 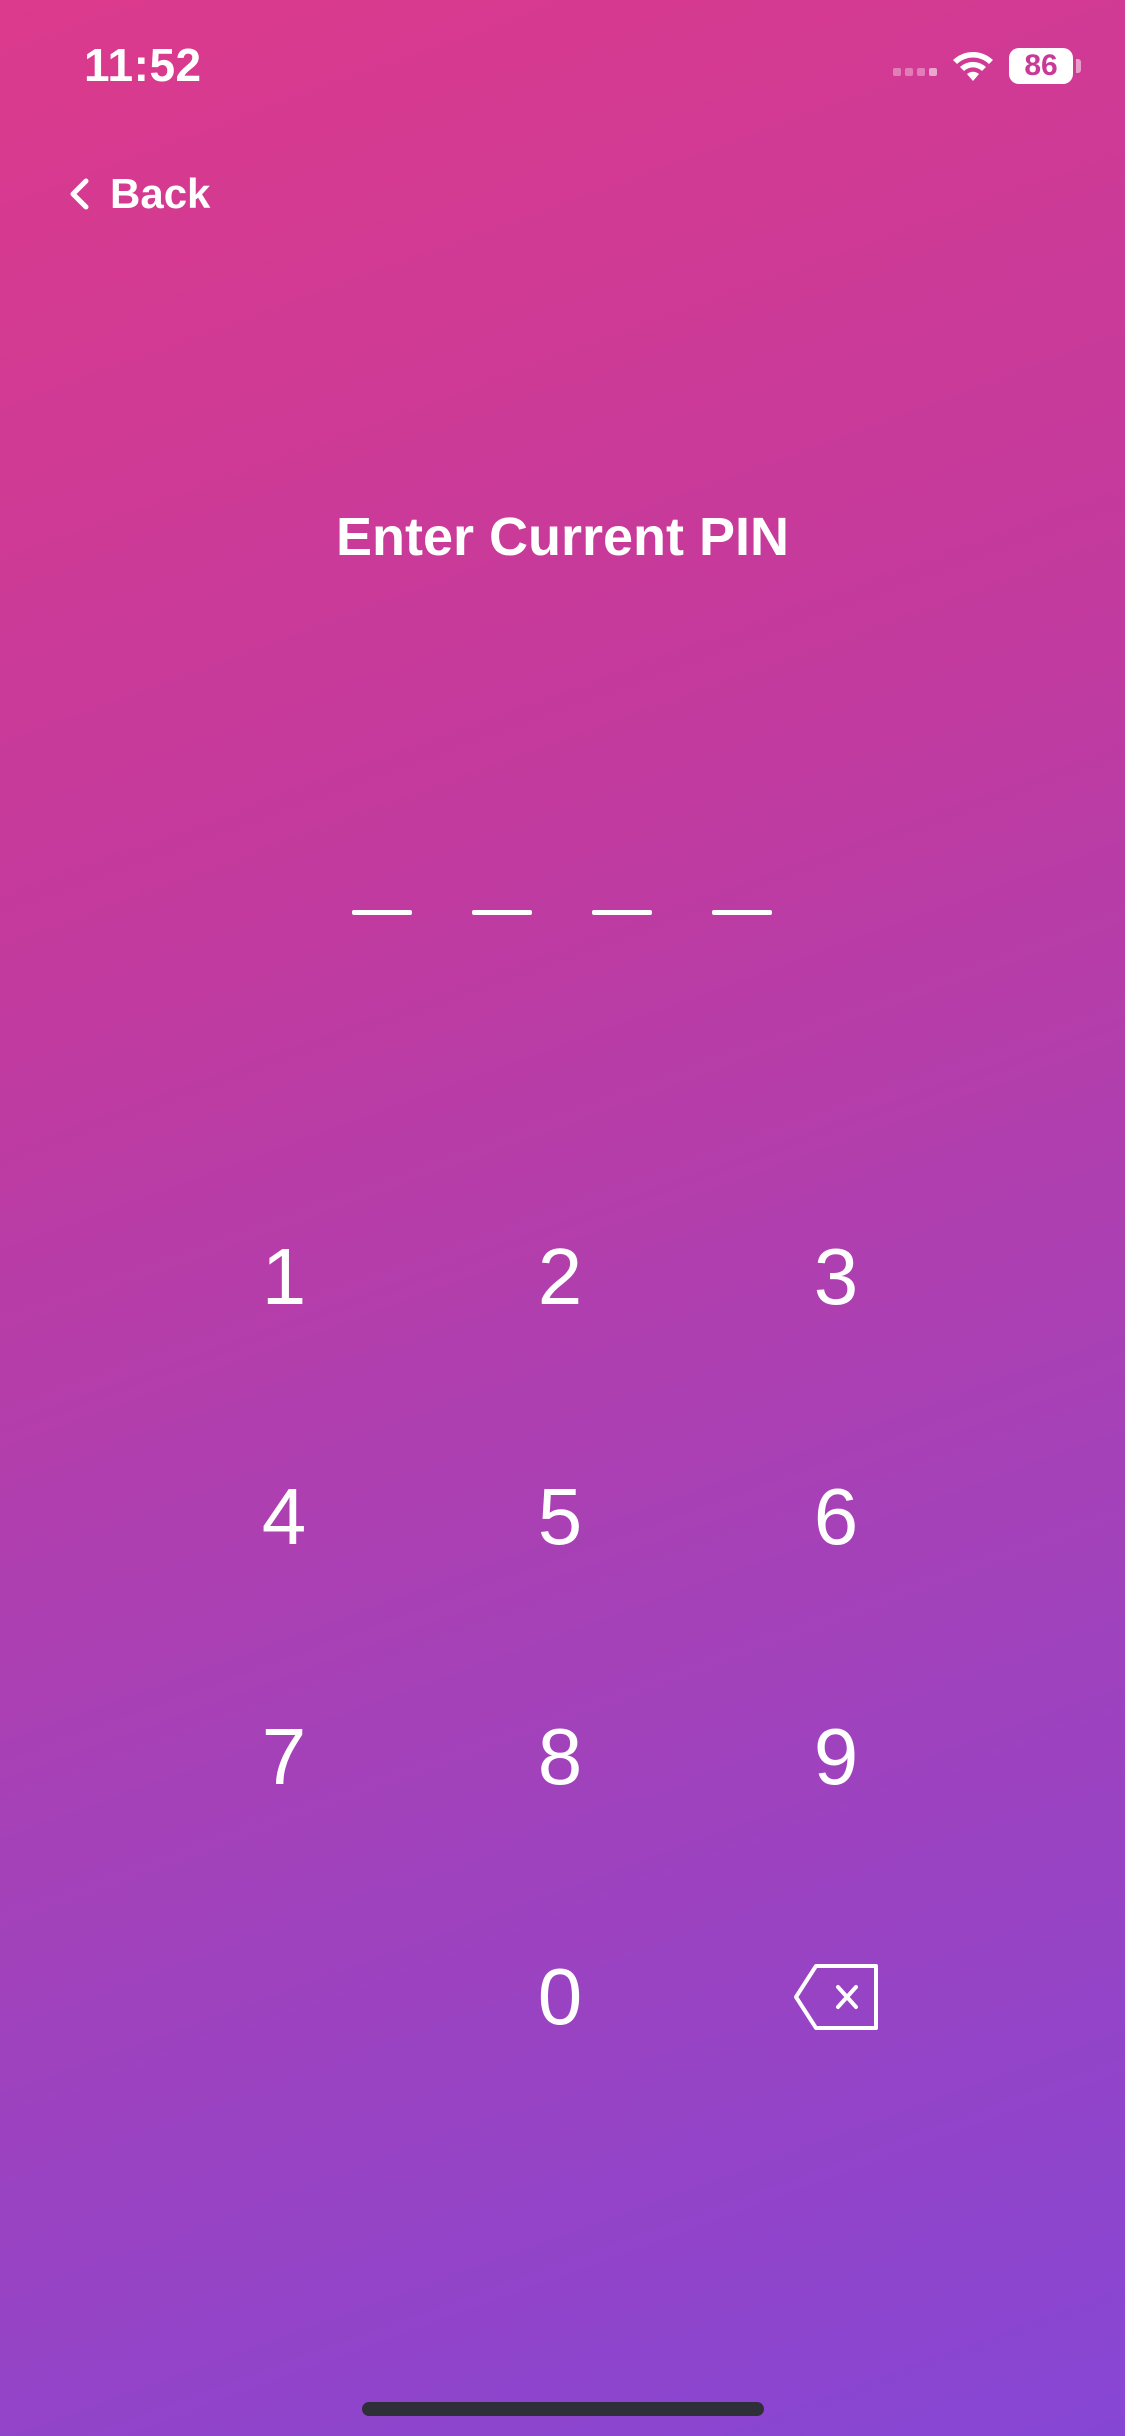 What do you see at coordinates (284, 1997) in the screenshot?
I see `key-empty` at bounding box center [284, 1997].